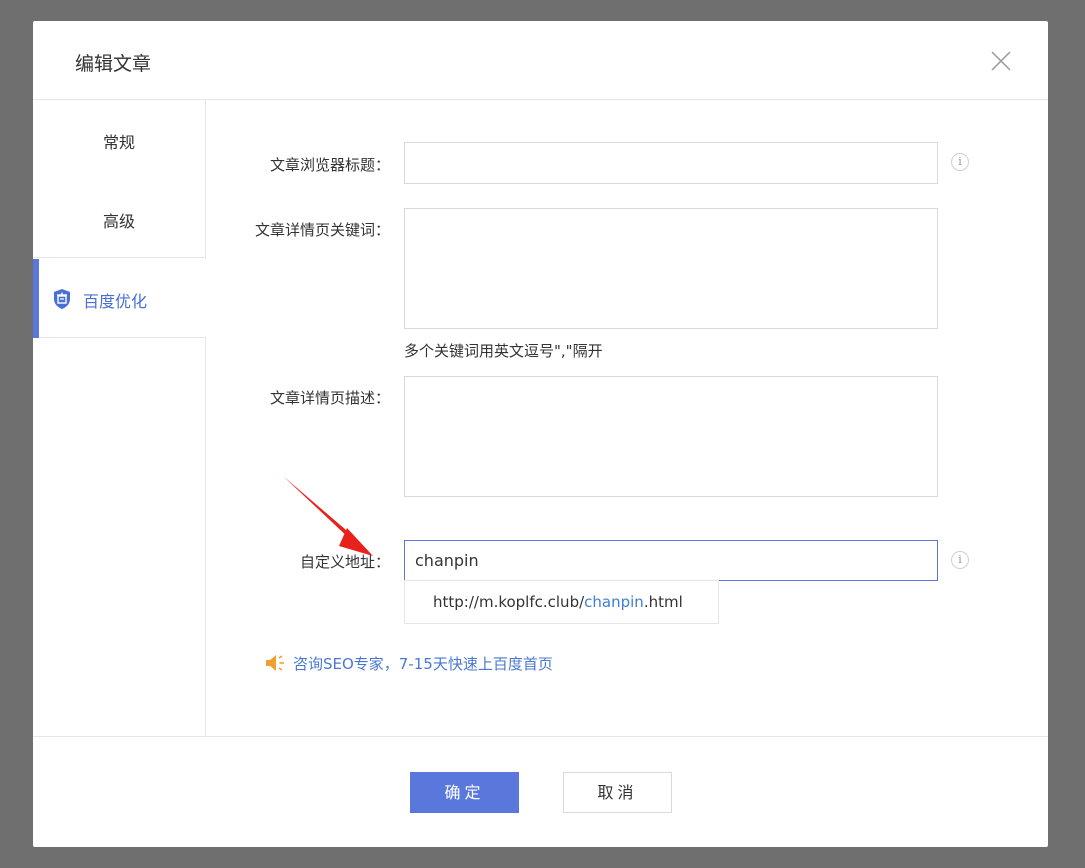 The height and width of the screenshot is (868, 1085). I want to click on url-preview: http://m.koplfc.club/chanpin.html, so click(561, 602).